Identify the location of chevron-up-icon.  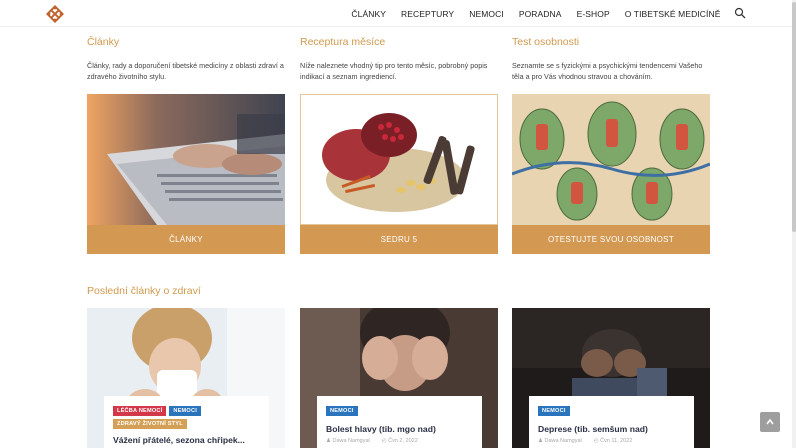
(770, 421).